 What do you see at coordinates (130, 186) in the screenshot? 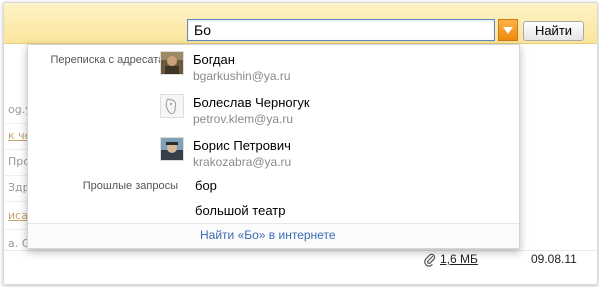
I see `past-queries-section-label: Прошлые запросы` at bounding box center [130, 186].